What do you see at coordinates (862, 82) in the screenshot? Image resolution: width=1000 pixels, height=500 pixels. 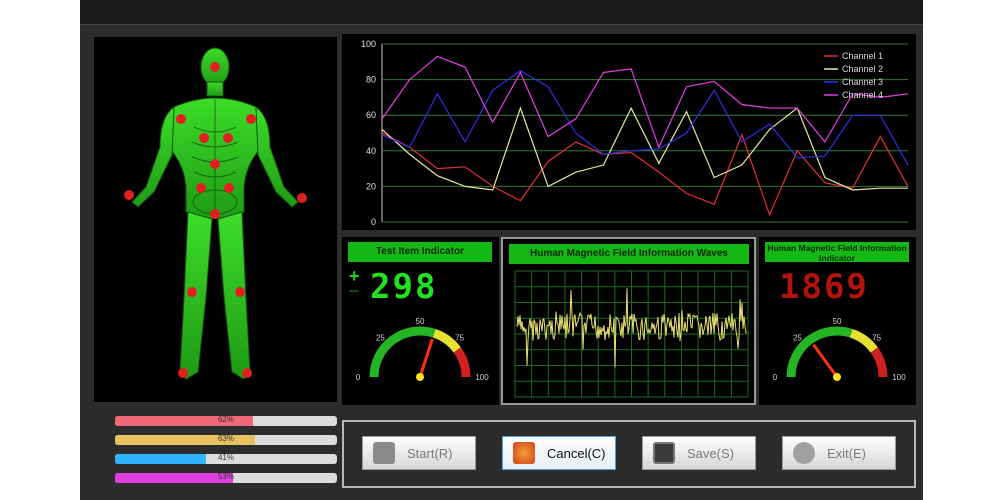 I see `legend-label-channel-3: Channel 3` at bounding box center [862, 82].